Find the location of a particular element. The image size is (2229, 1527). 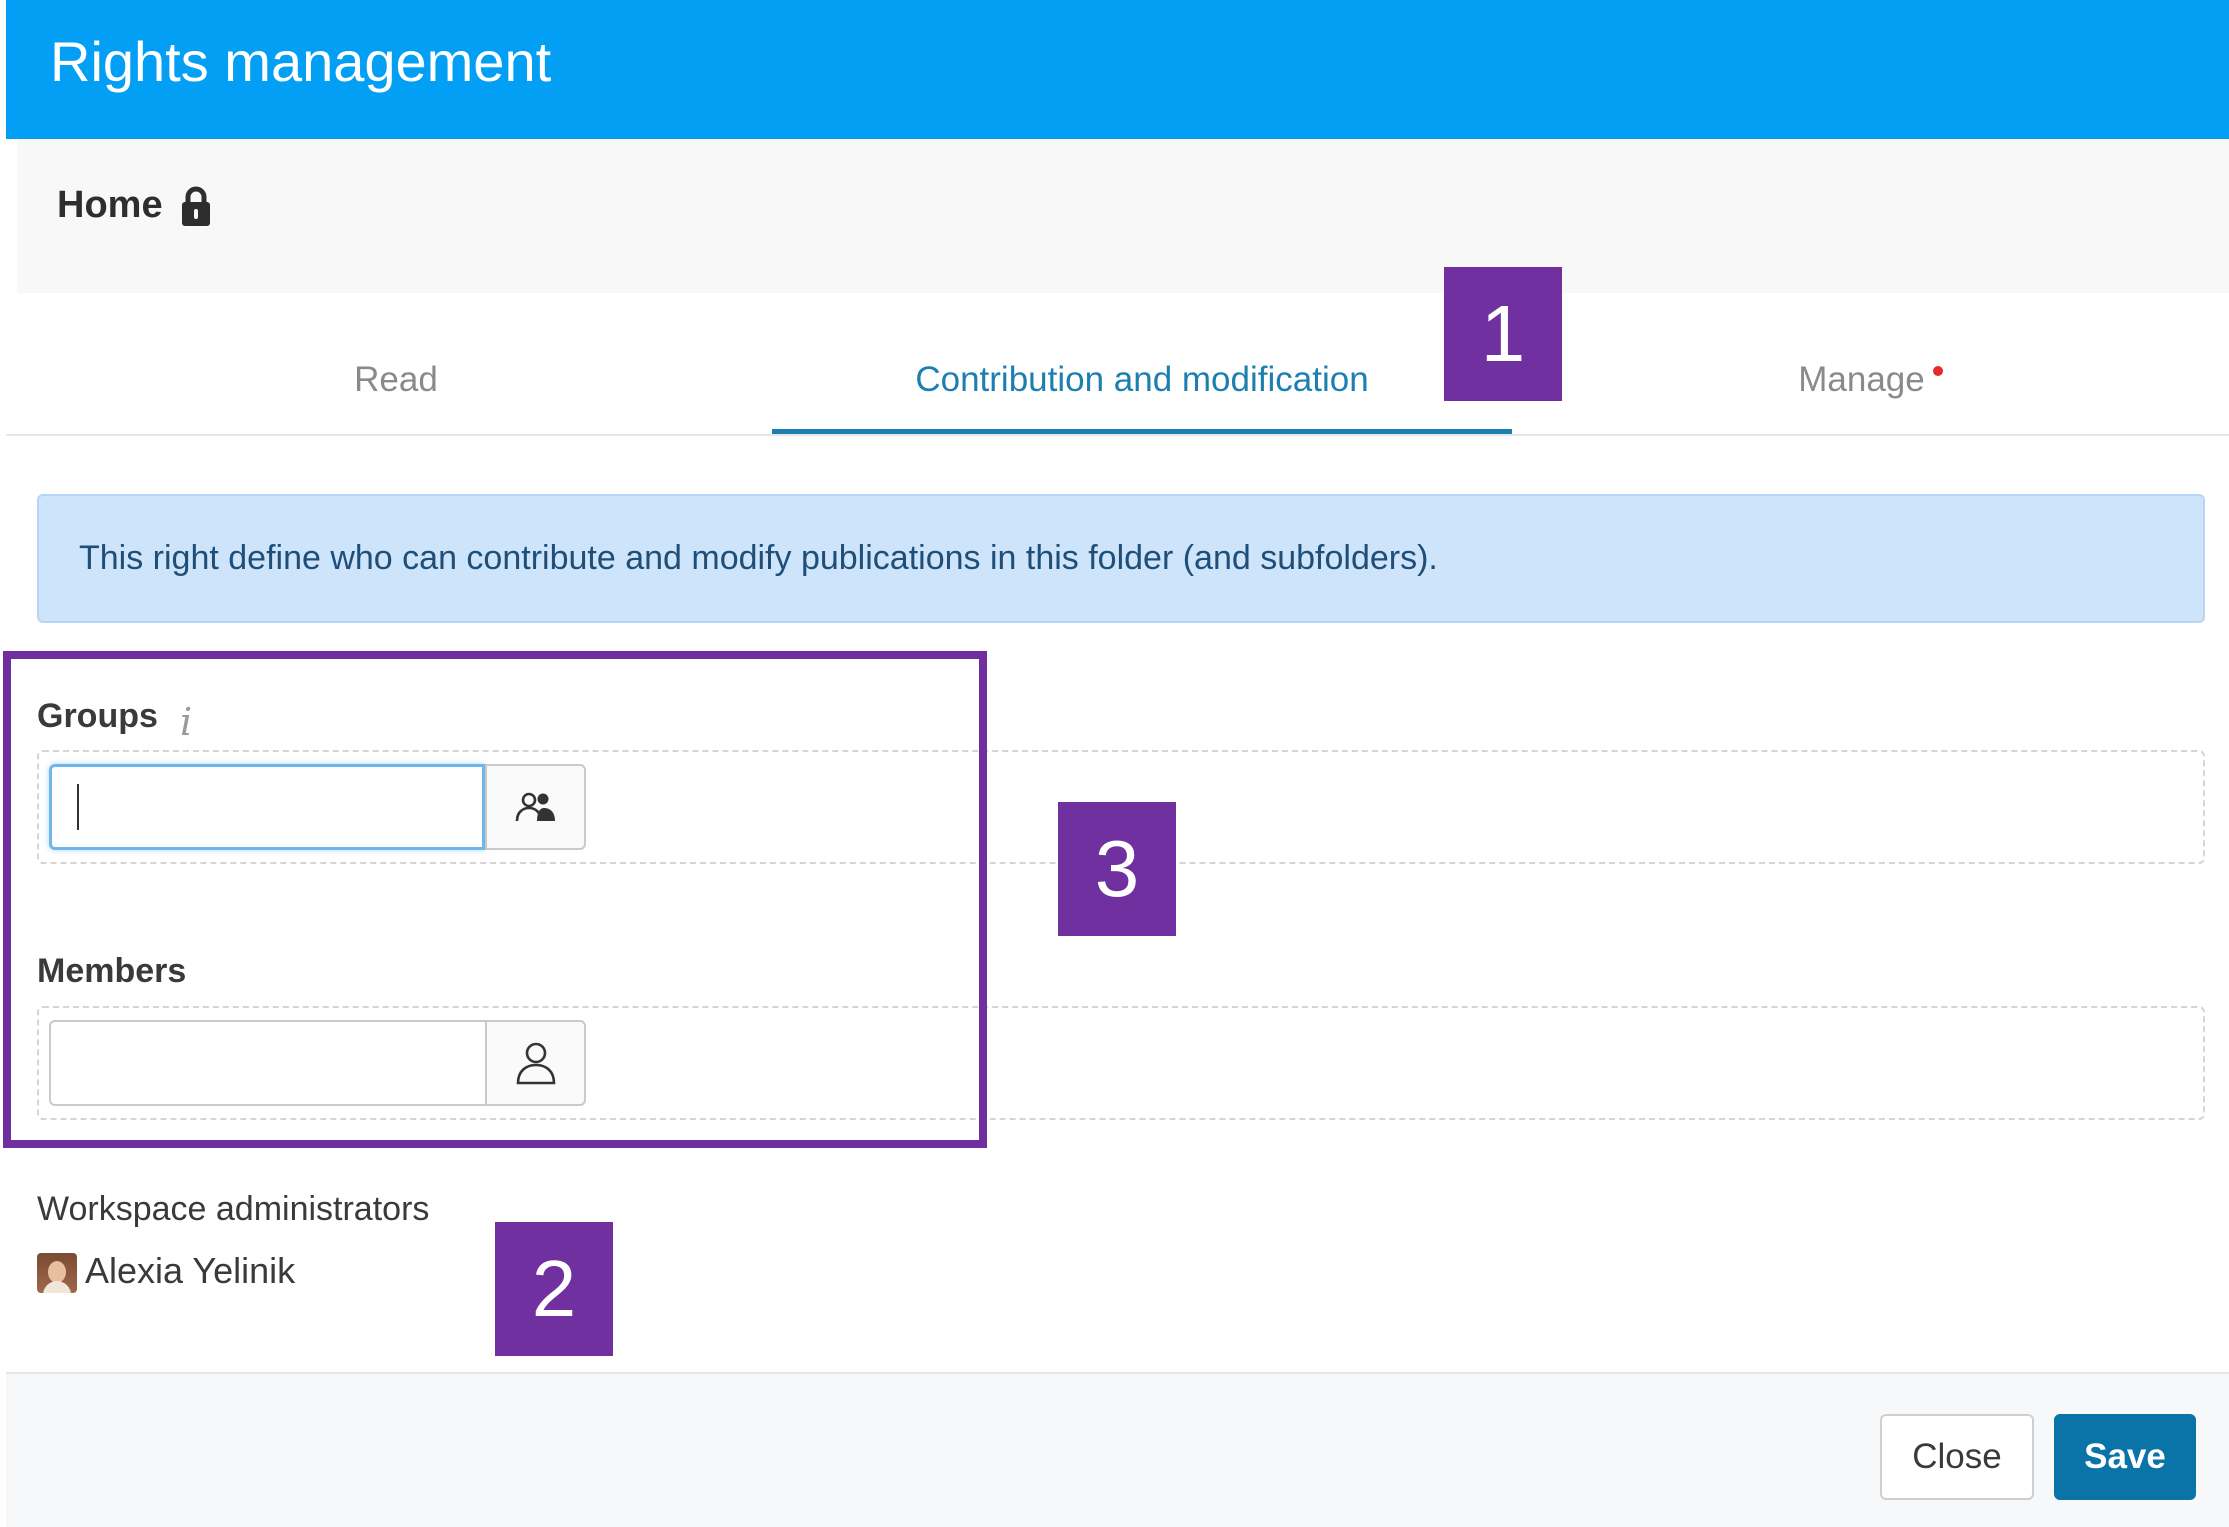

breadcrumb-home: Home is located at coordinates (110, 205).